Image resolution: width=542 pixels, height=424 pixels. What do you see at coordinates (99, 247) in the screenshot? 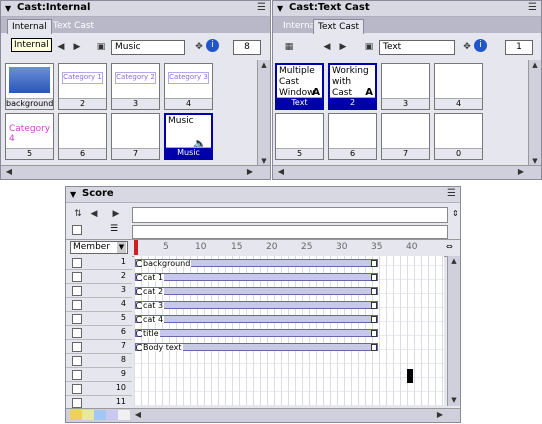
I see `display-mode-select: Member ▼` at bounding box center [99, 247].